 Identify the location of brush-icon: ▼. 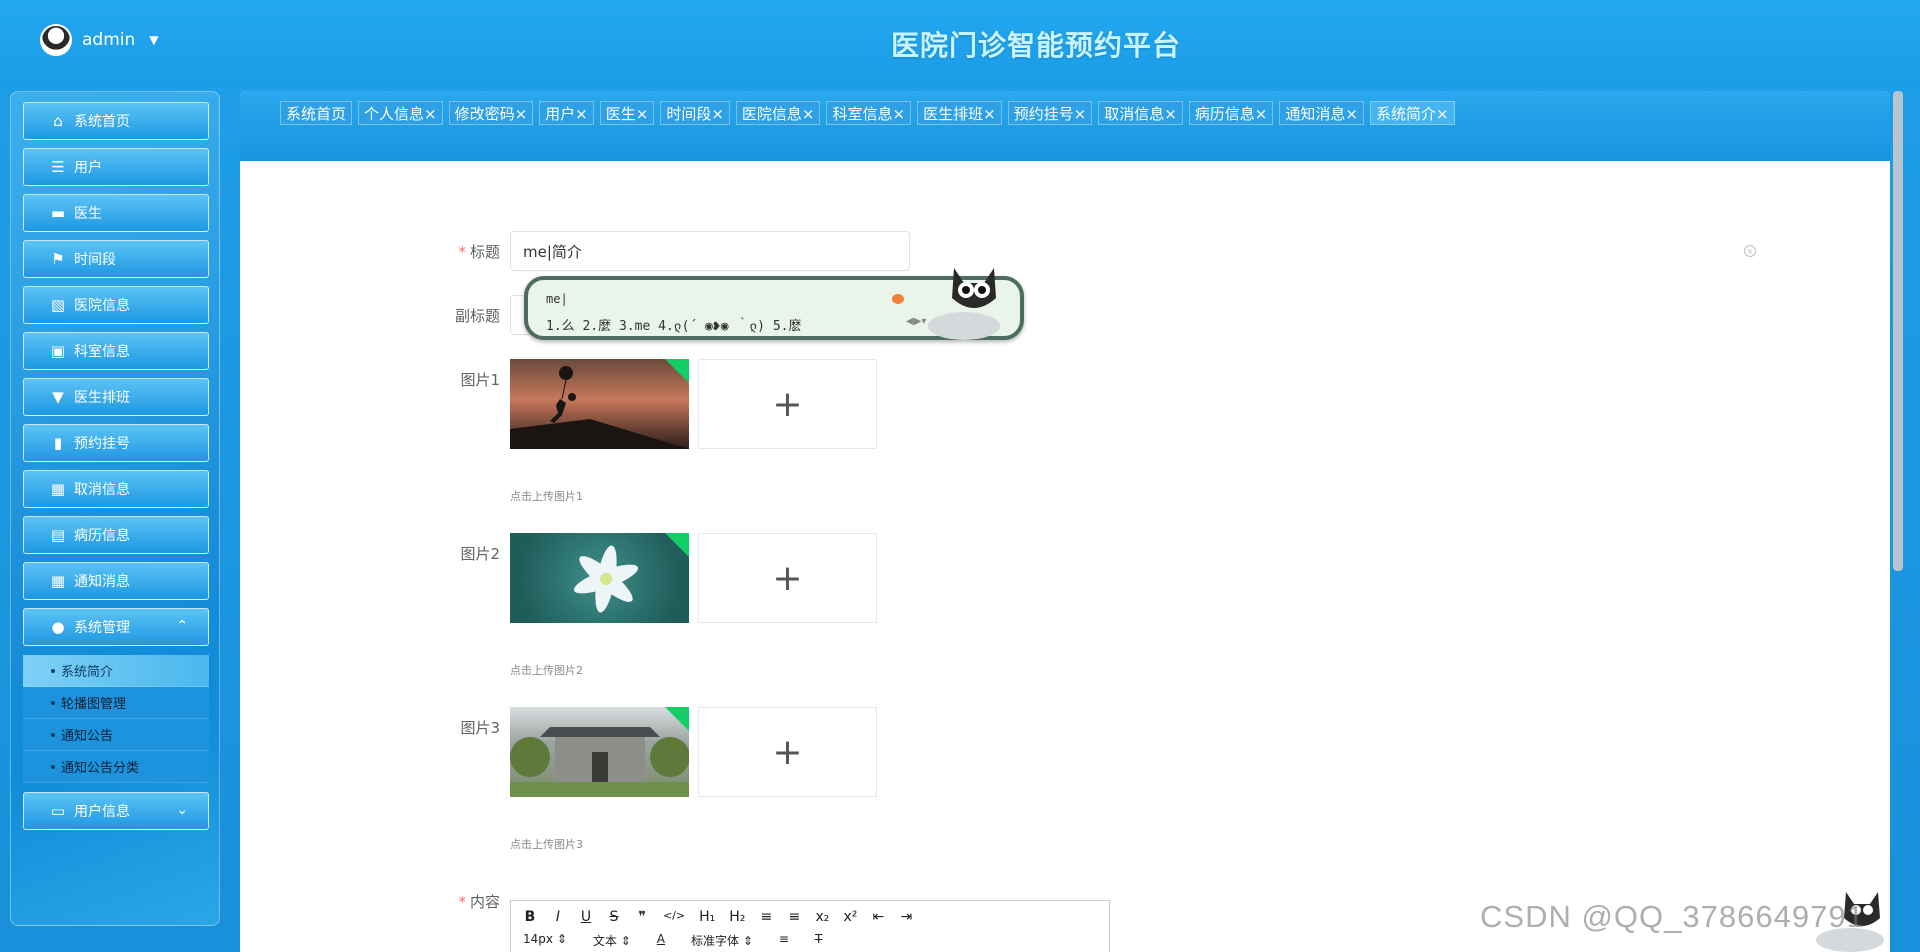
(58, 397).